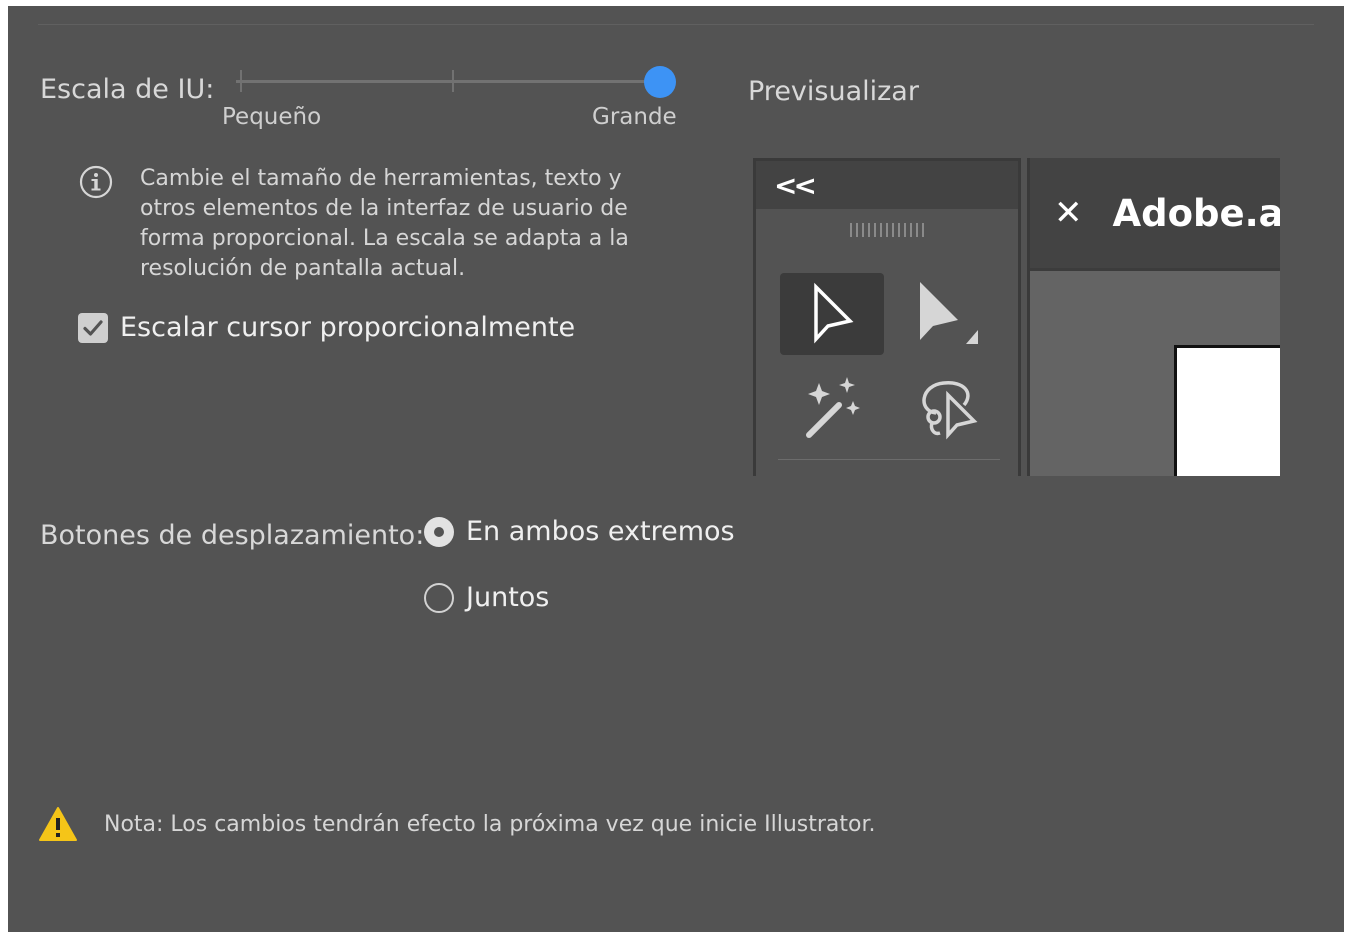 This screenshot has width=1349, height=932. I want to click on scale-cursor-label: Escalar cursor proporcionalmente, so click(348, 327).